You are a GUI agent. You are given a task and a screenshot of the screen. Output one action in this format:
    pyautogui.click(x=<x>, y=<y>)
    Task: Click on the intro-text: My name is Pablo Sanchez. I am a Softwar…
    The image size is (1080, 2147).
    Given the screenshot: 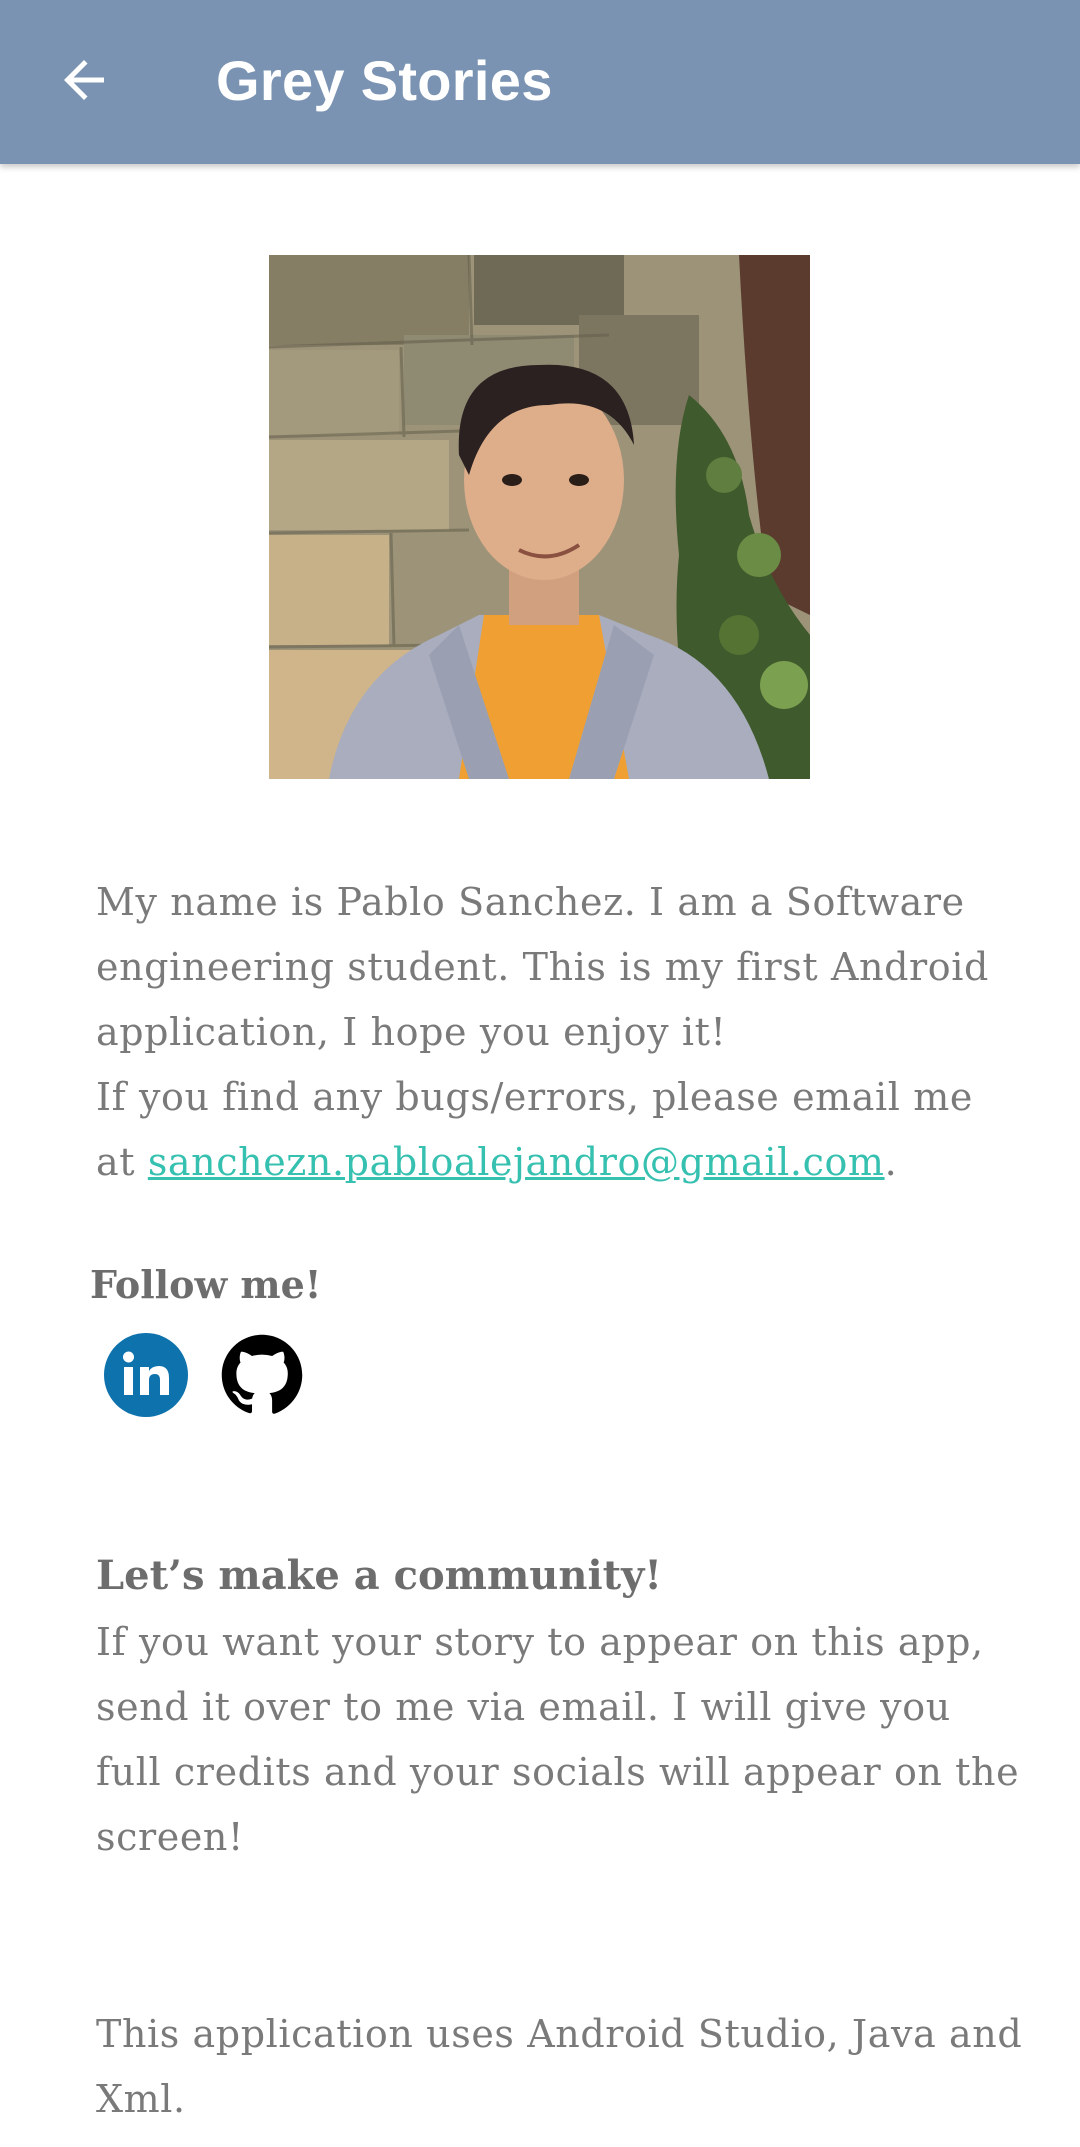 What is the action you would take?
    pyautogui.click(x=556, y=1032)
    